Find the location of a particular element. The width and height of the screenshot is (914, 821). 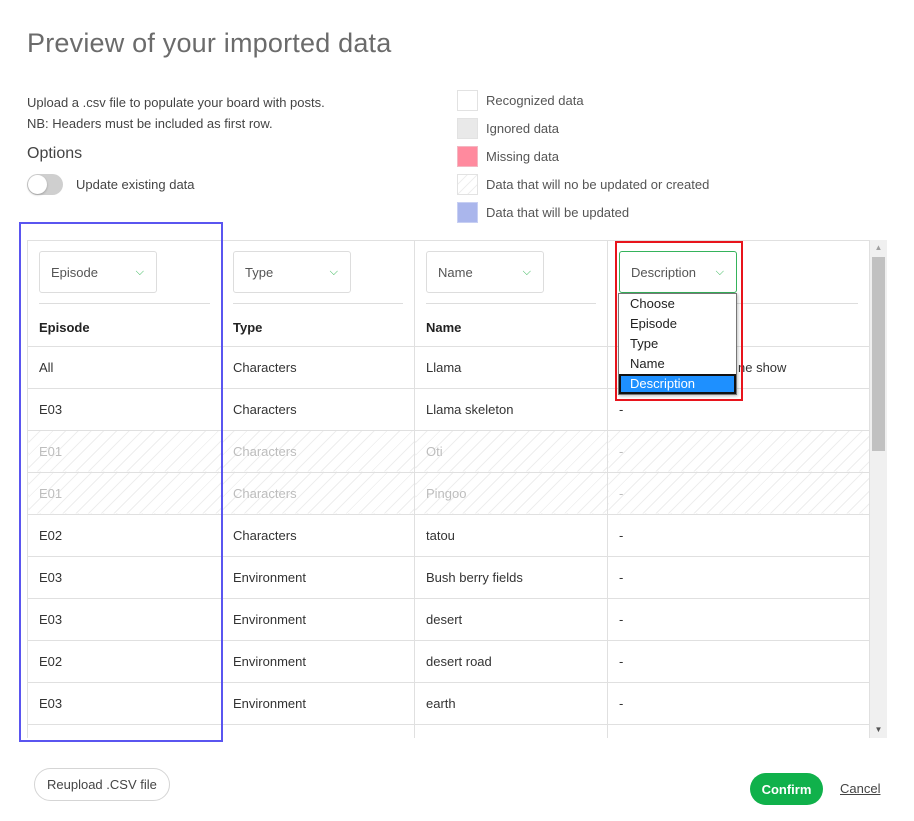

legend-item-missing: Missing data is located at coordinates (583, 156).